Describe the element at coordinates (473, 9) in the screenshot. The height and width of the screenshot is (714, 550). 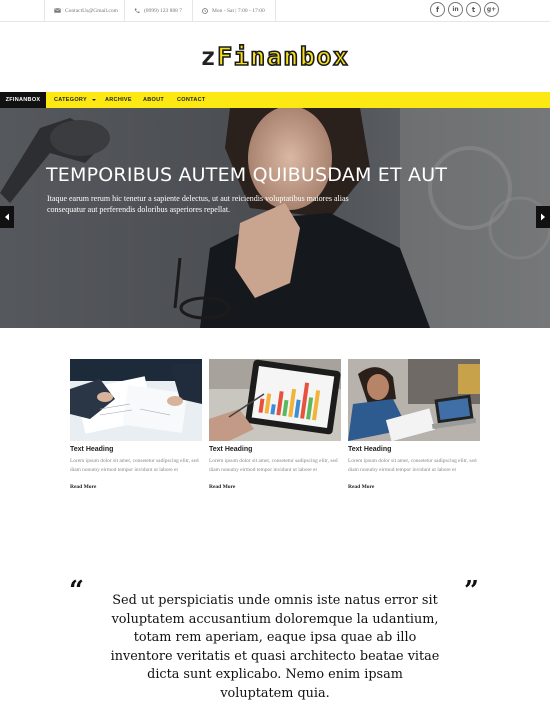
I see `twitter-icon: t` at that location.